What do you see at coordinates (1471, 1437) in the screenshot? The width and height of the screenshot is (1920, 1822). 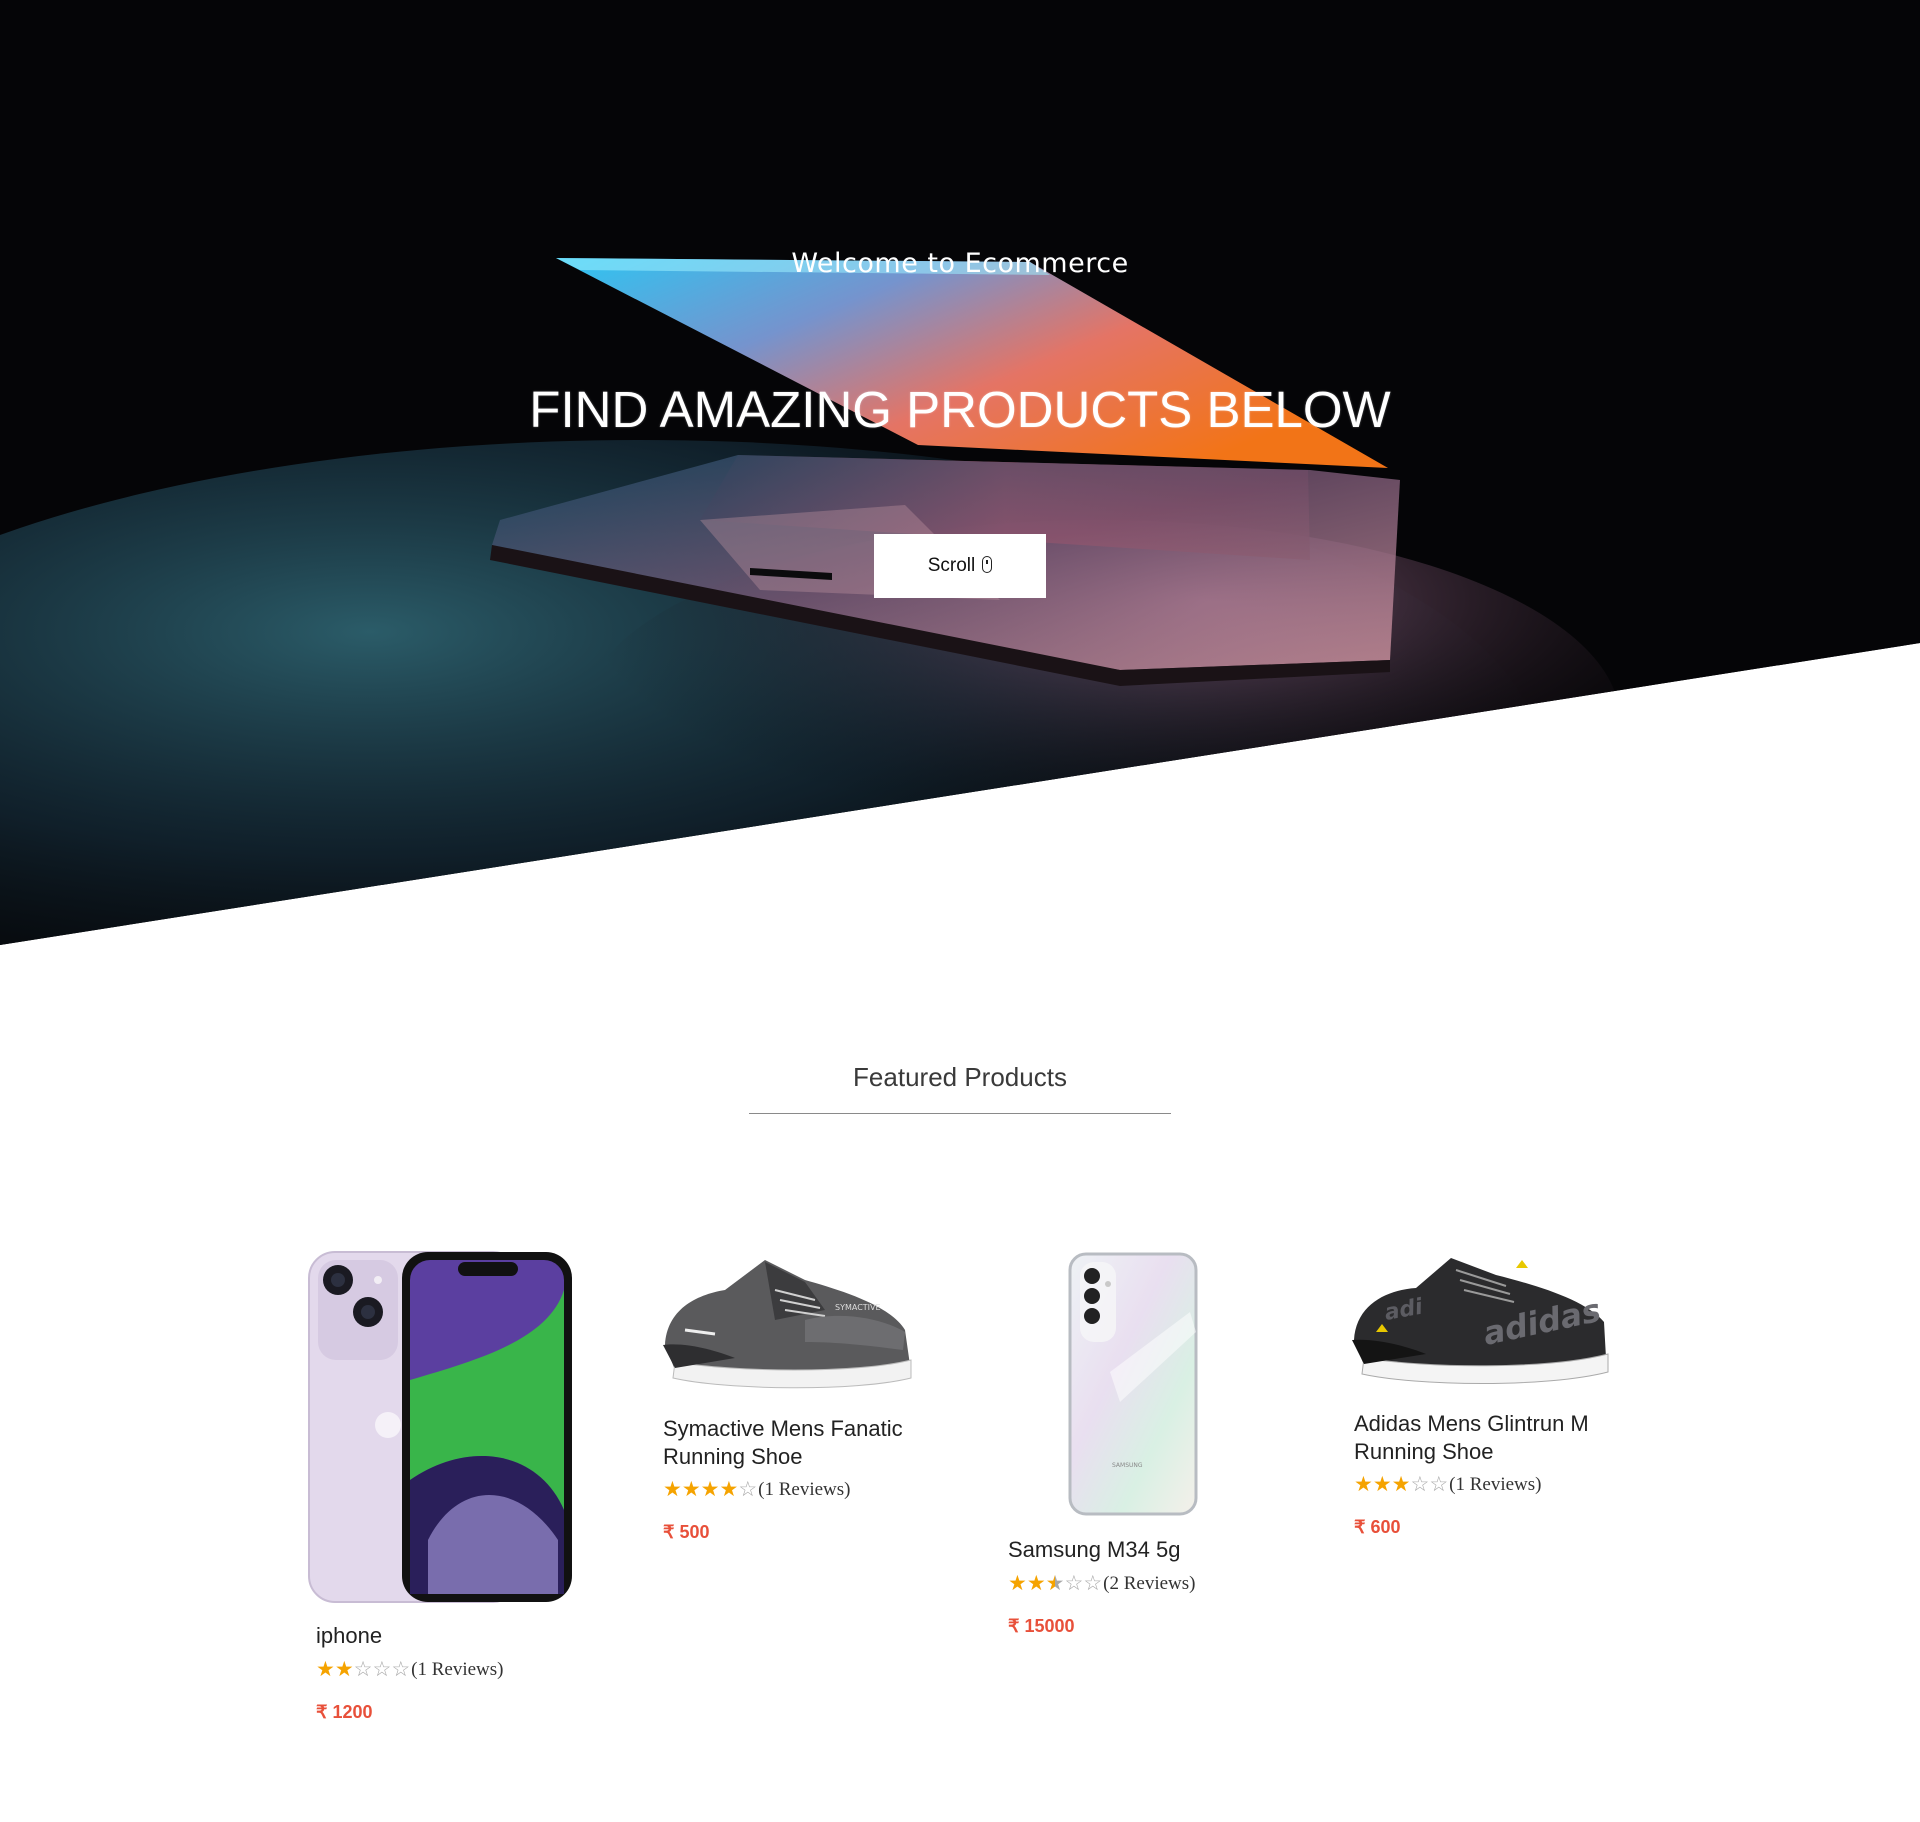 I see `product-name: Adidas Mens Glintrun M Running Shoe` at bounding box center [1471, 1437].